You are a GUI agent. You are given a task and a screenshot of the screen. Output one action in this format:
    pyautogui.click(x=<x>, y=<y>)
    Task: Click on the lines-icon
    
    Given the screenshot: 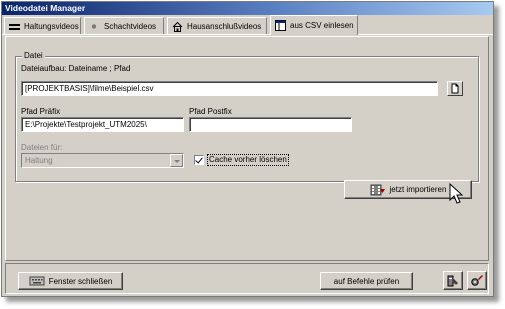 What is the action you would take?
    pyautogui.click(x=14, y=26)
    